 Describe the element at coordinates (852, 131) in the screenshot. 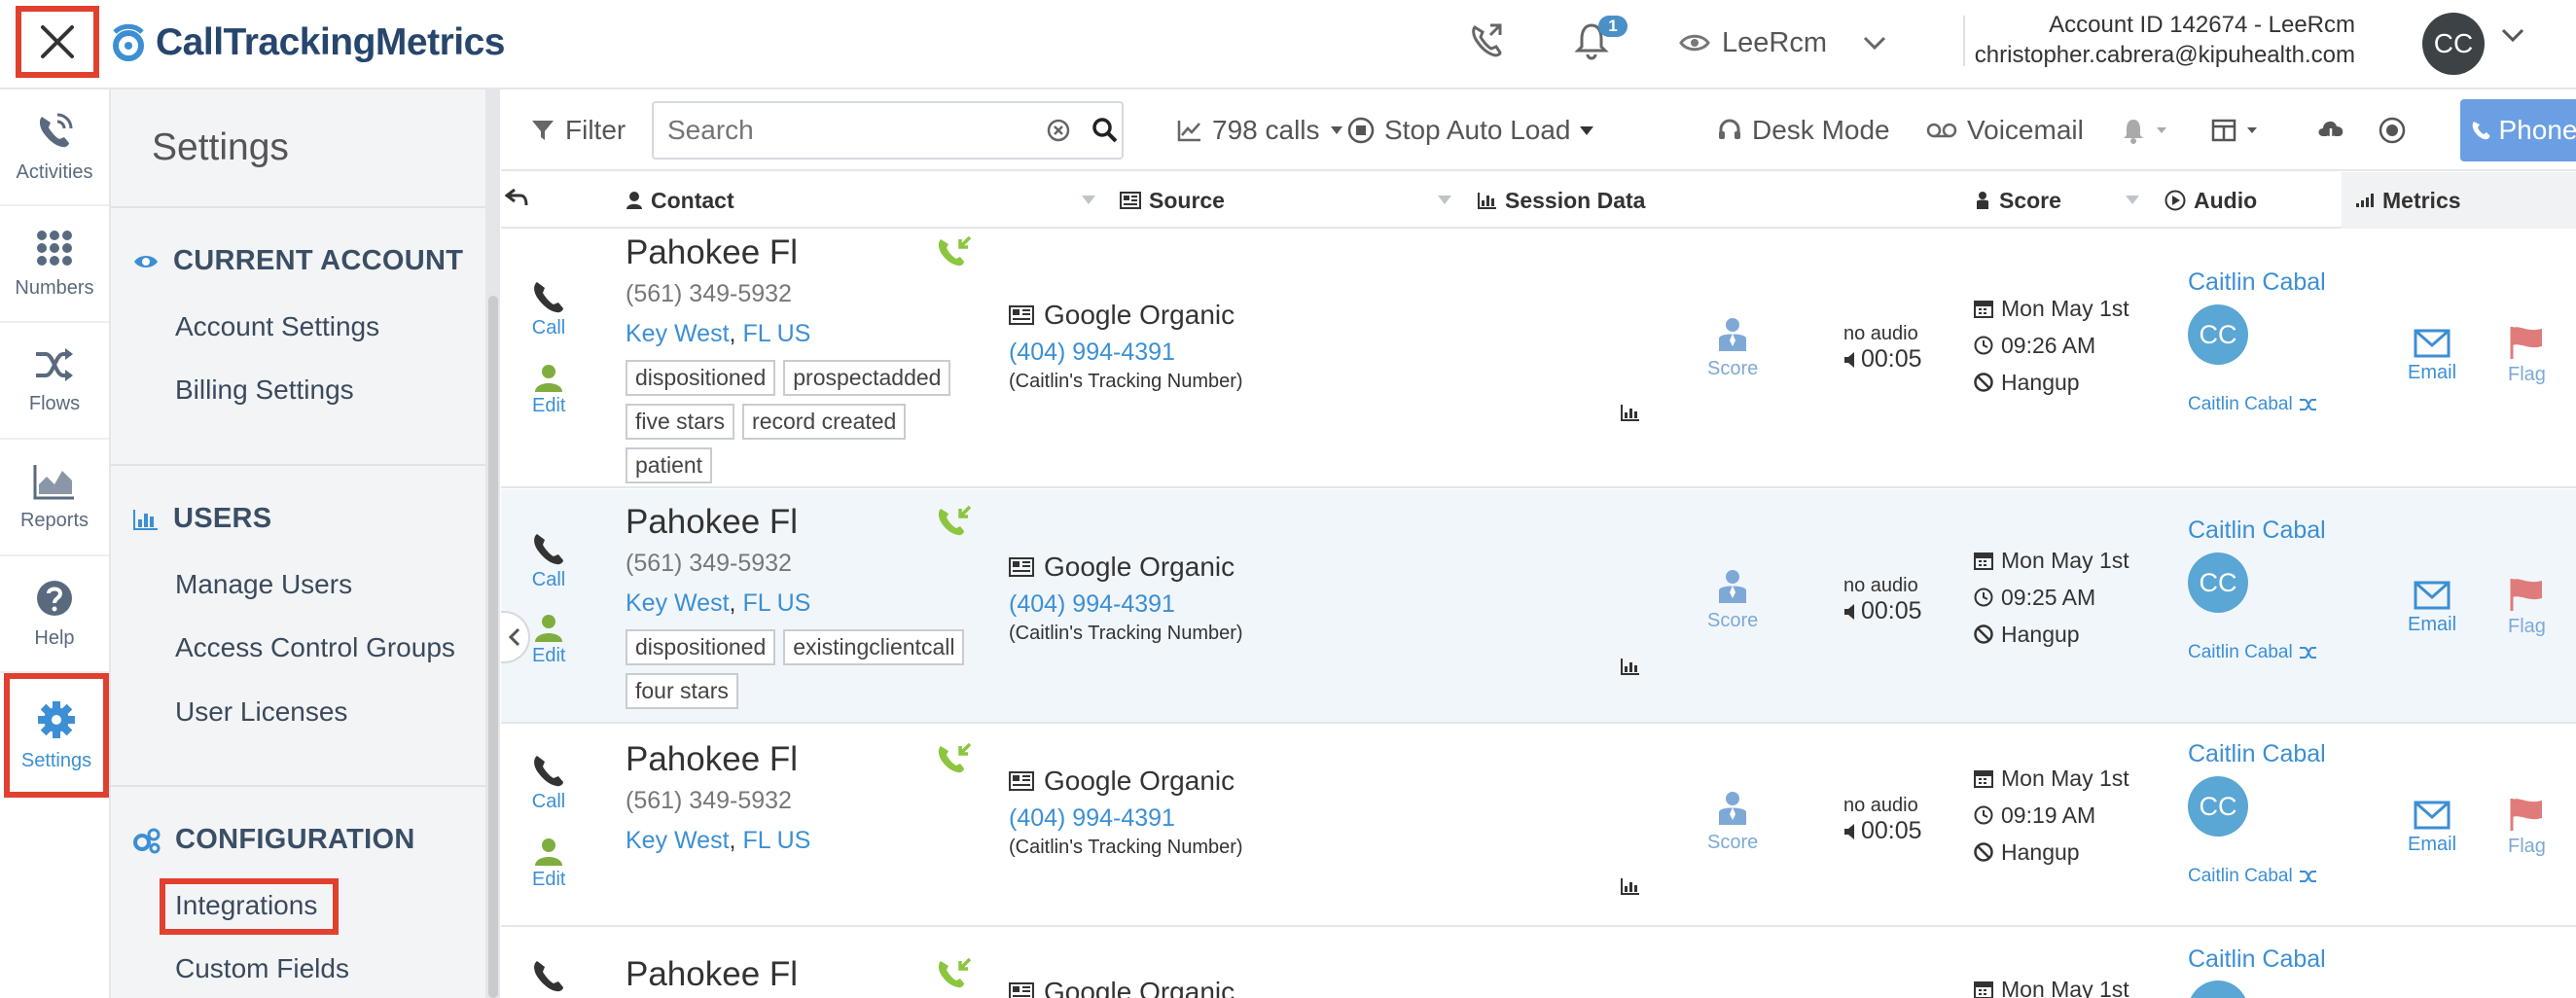

I see `search-input` at that location.